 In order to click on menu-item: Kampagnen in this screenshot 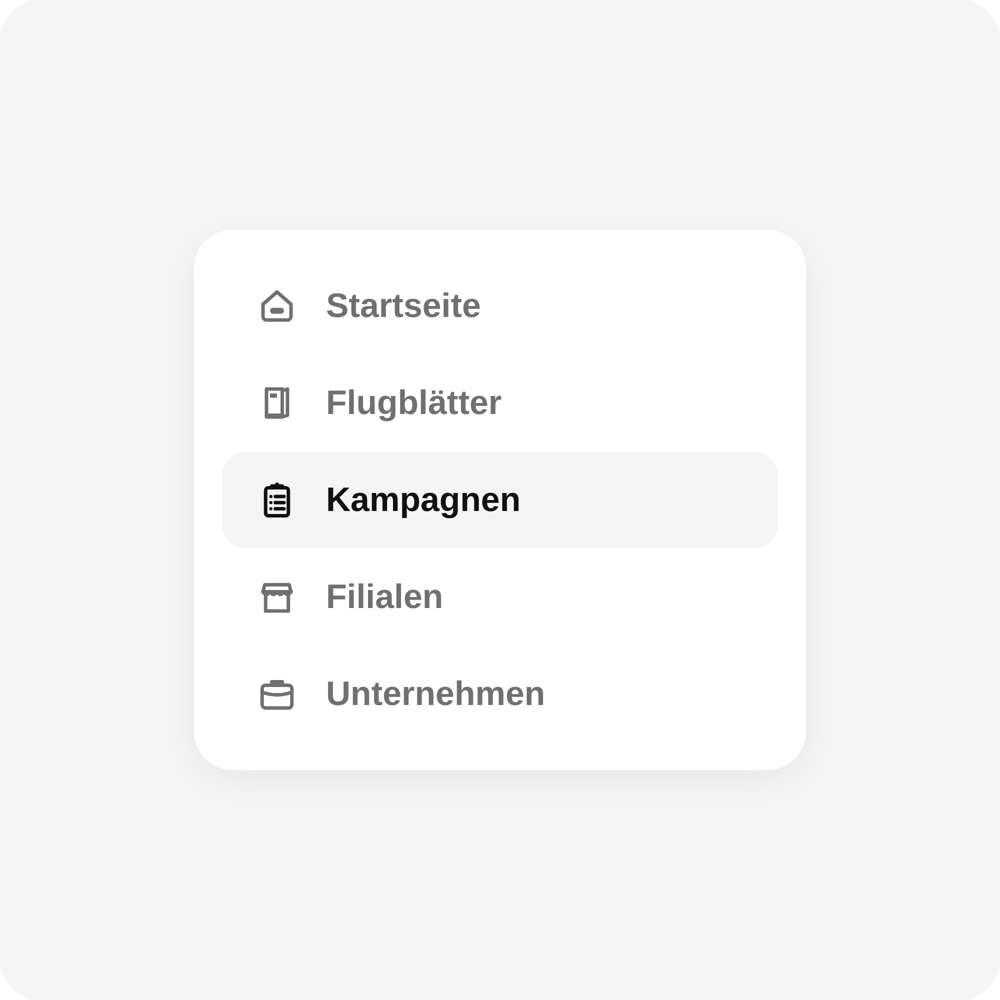, I will do `click(500, 500)`.